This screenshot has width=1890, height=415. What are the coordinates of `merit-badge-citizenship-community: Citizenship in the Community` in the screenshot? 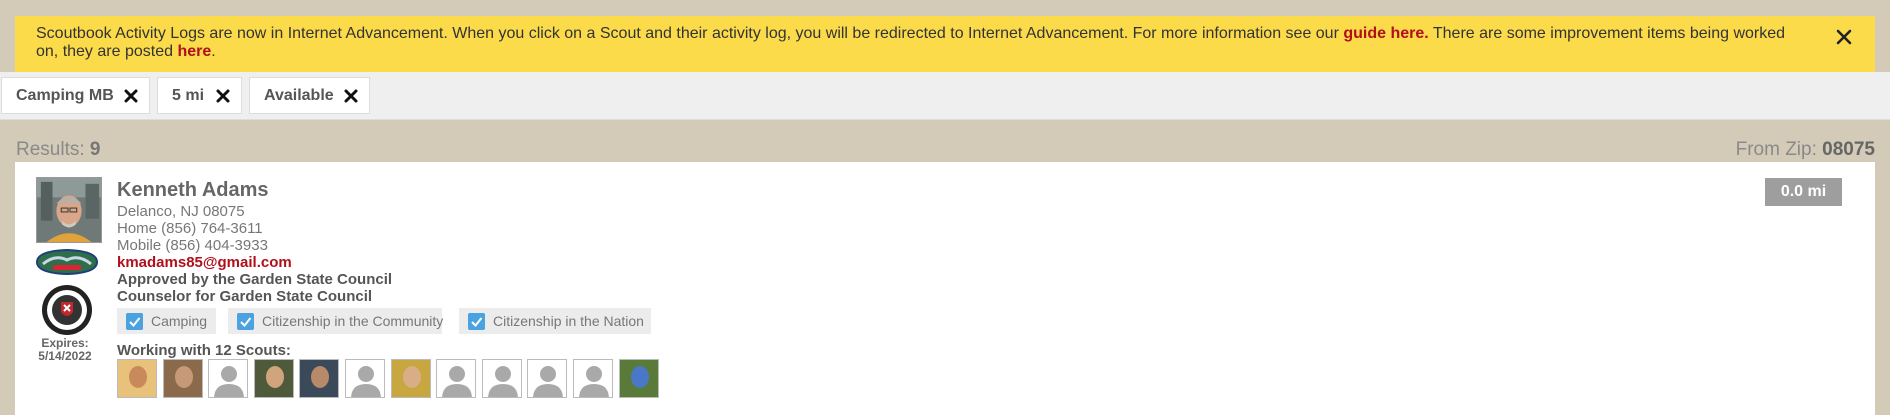 It's located at (336, 321).